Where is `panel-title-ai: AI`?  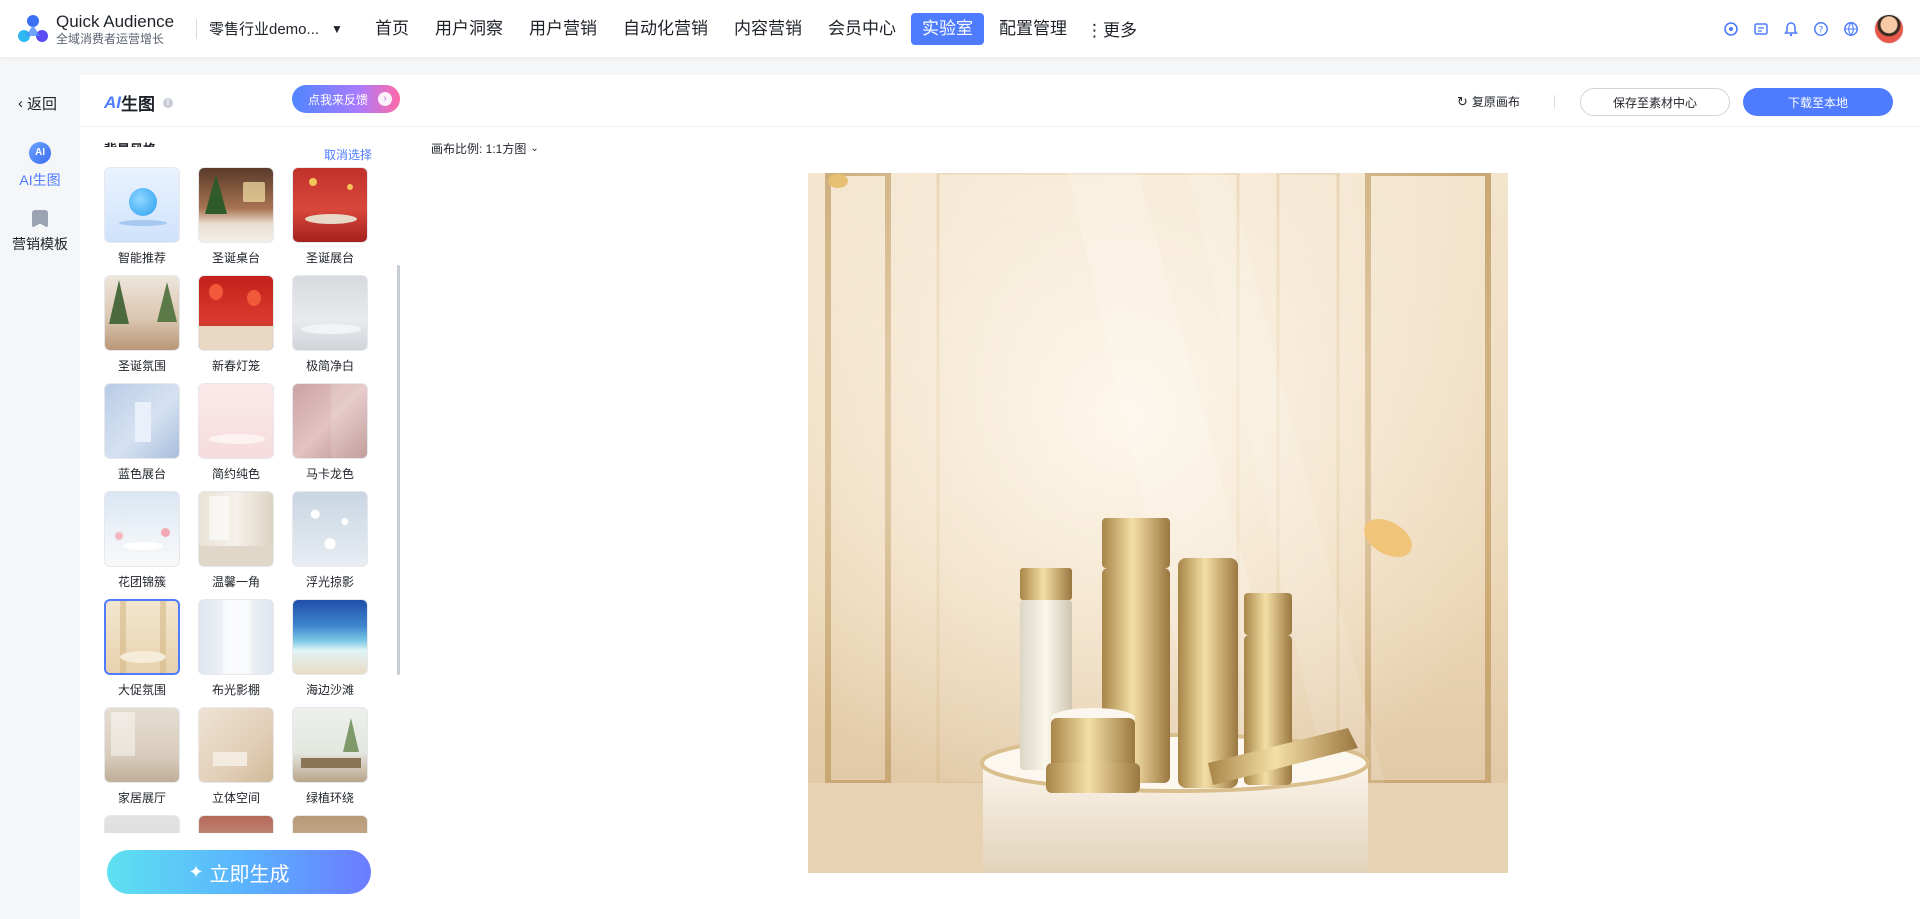
panel-title-ai: AI is located at coordinates (112, 102).